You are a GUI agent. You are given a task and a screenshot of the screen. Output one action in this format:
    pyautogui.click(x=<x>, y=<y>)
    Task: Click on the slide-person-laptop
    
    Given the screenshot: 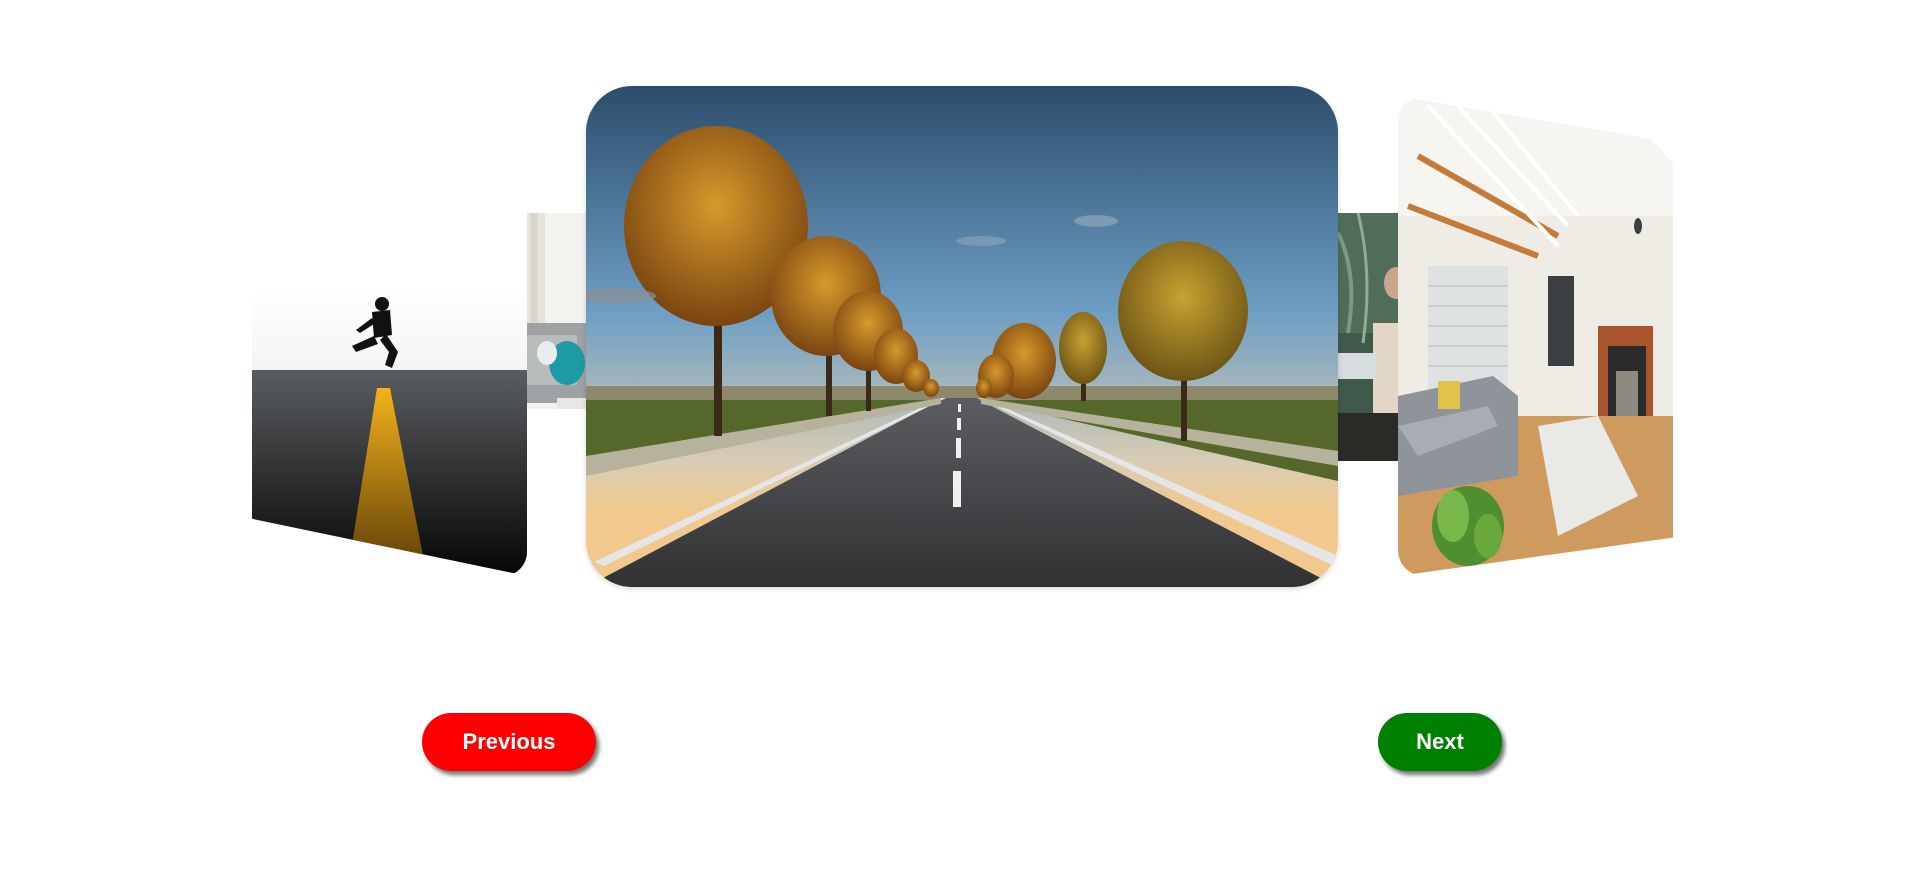 What is the action you would take?
    pyautogui.click(x=1369, y=337)
    